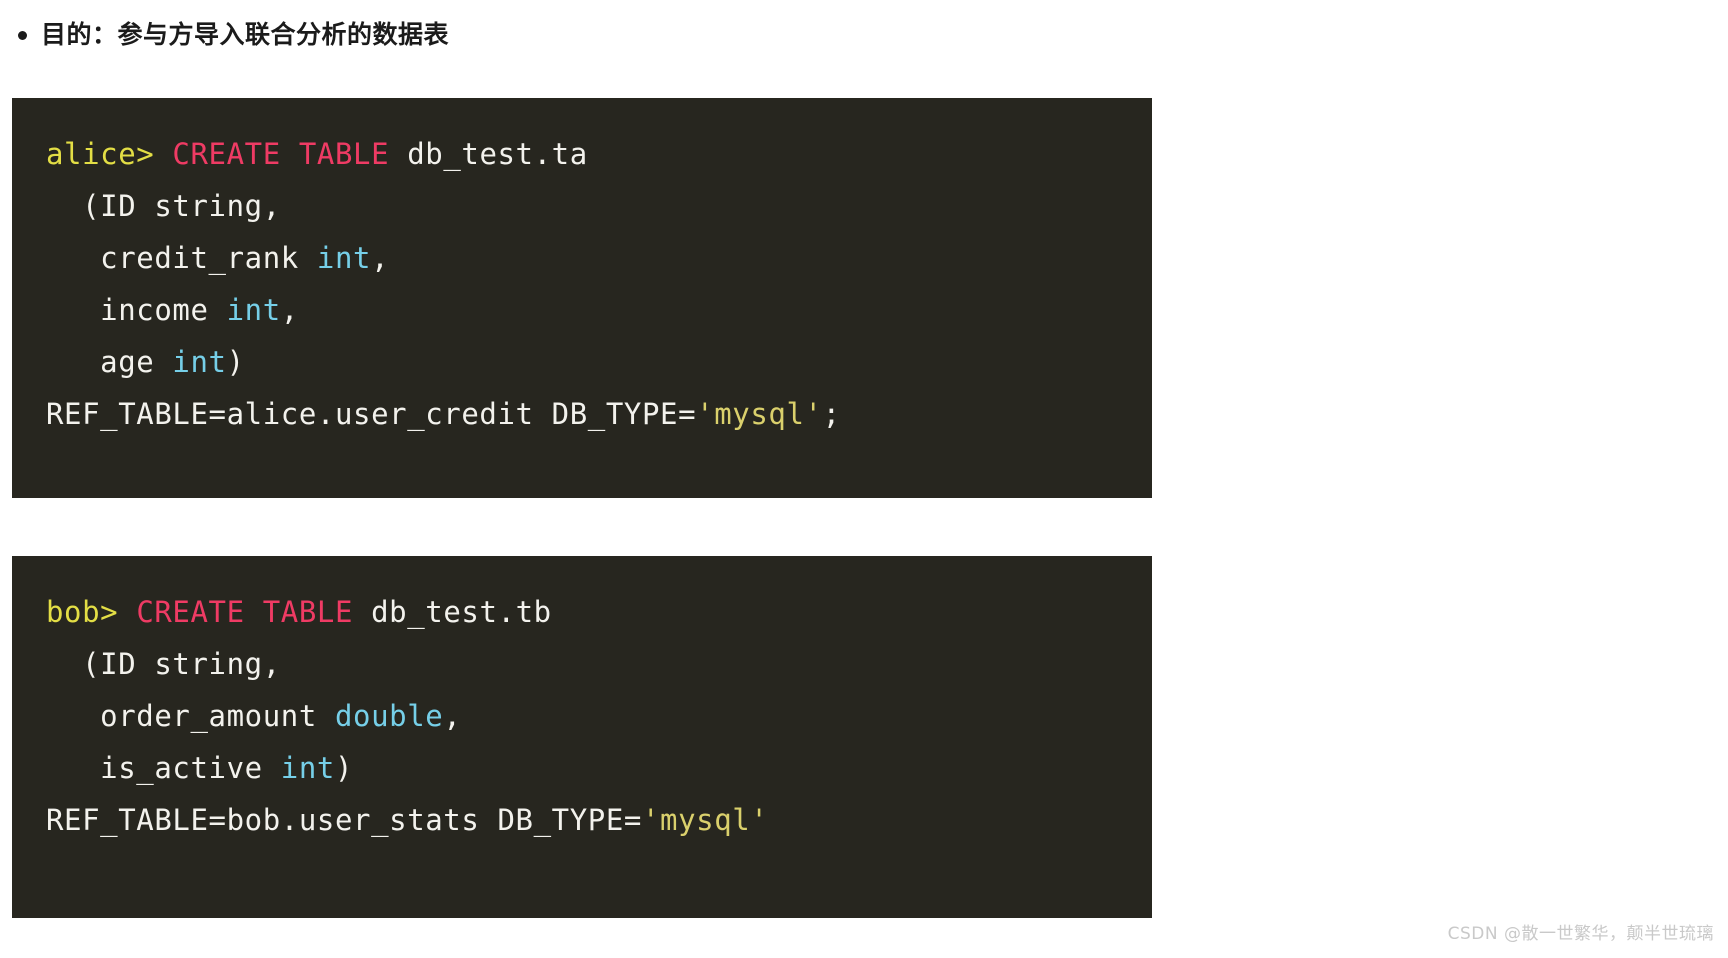 Image resolution: width=1728 pixels, height=958 pixels. I want to click on code-line: REF_TABLE=bob.user_stats DB_TYPE='mysql', so click(582, 820).